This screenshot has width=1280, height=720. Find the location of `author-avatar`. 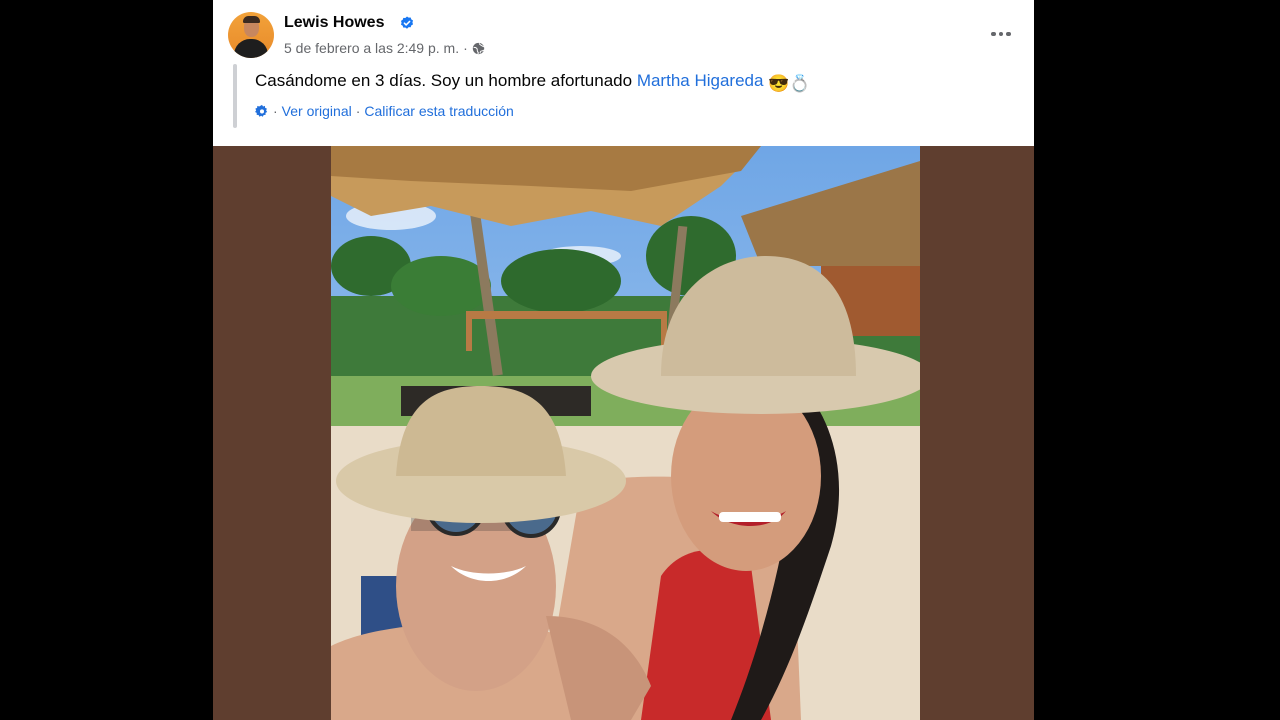

author-avatar is located at coordinates (251, 35).